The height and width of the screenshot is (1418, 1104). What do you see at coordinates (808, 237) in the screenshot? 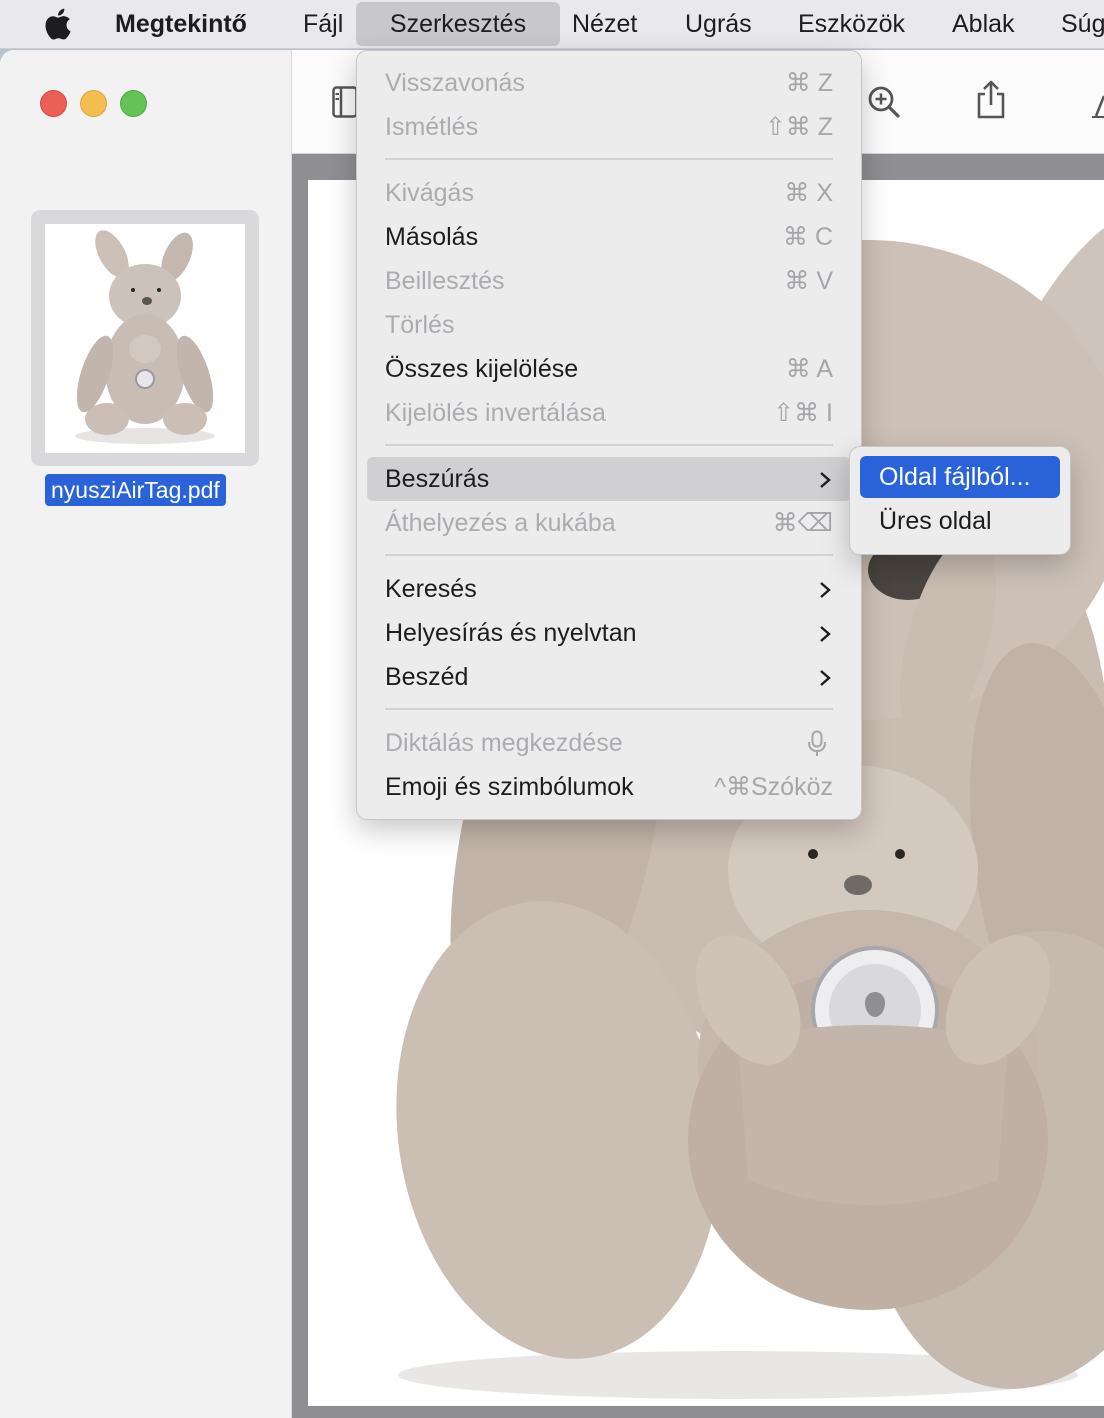
I see `menu-item-shortcut: ⌘ C` at bounding box center [808, 237].